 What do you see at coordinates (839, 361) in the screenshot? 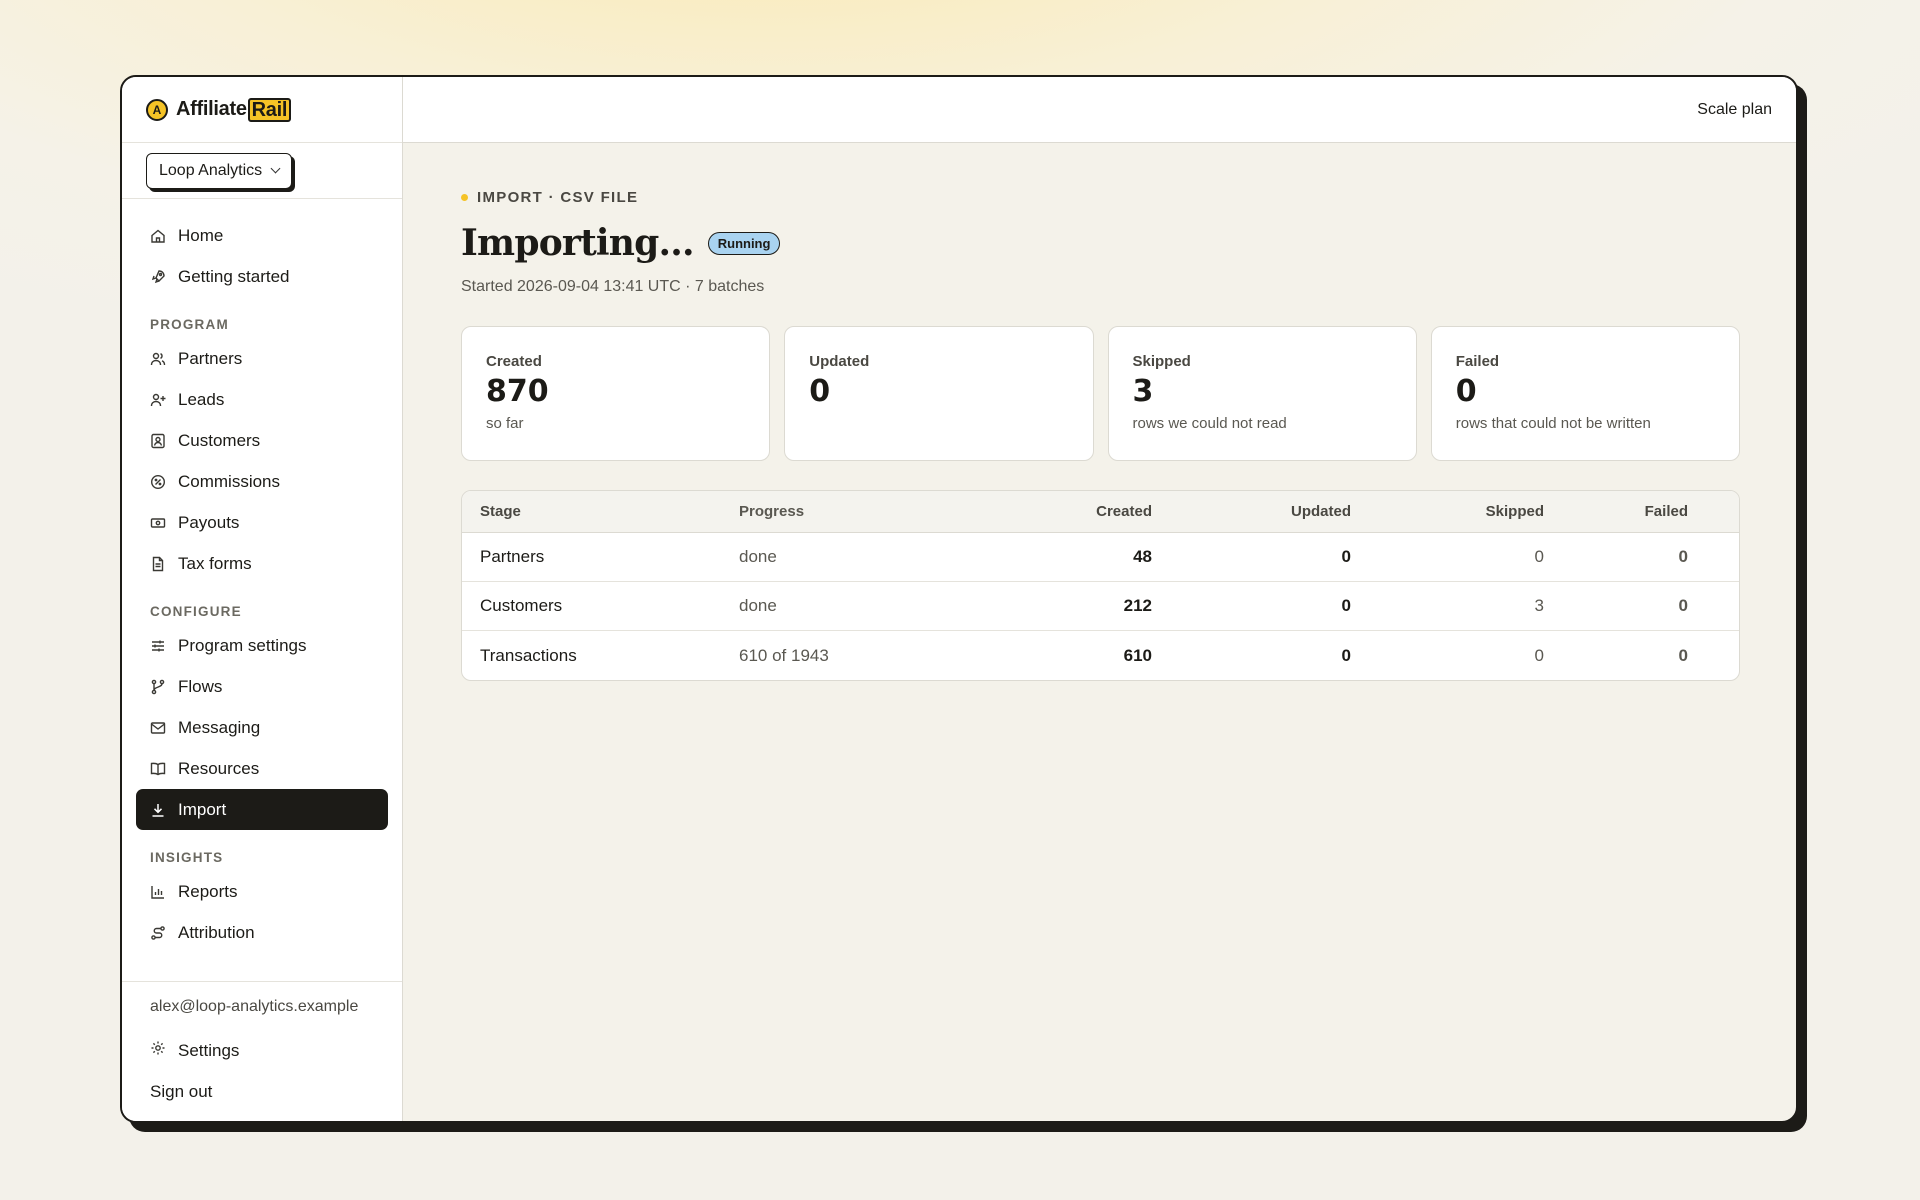
I see `stat-label: Updated` at bounding box center [839, 361].